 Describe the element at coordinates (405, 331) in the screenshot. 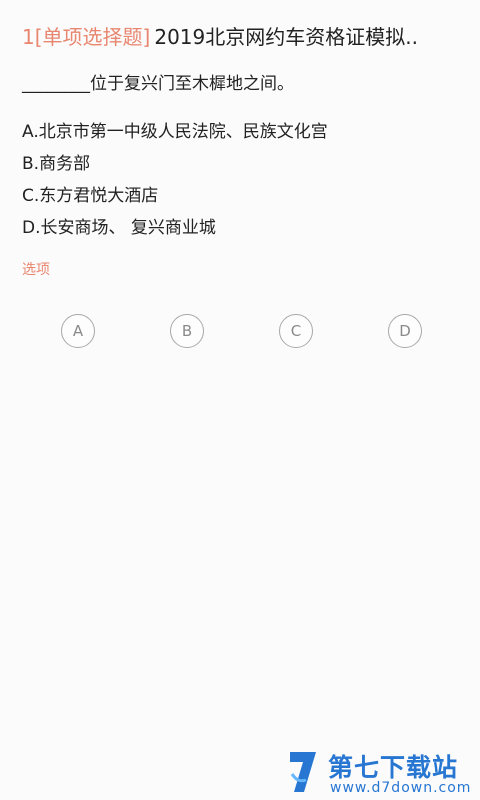

I see `choice-d-button: D` at that location.